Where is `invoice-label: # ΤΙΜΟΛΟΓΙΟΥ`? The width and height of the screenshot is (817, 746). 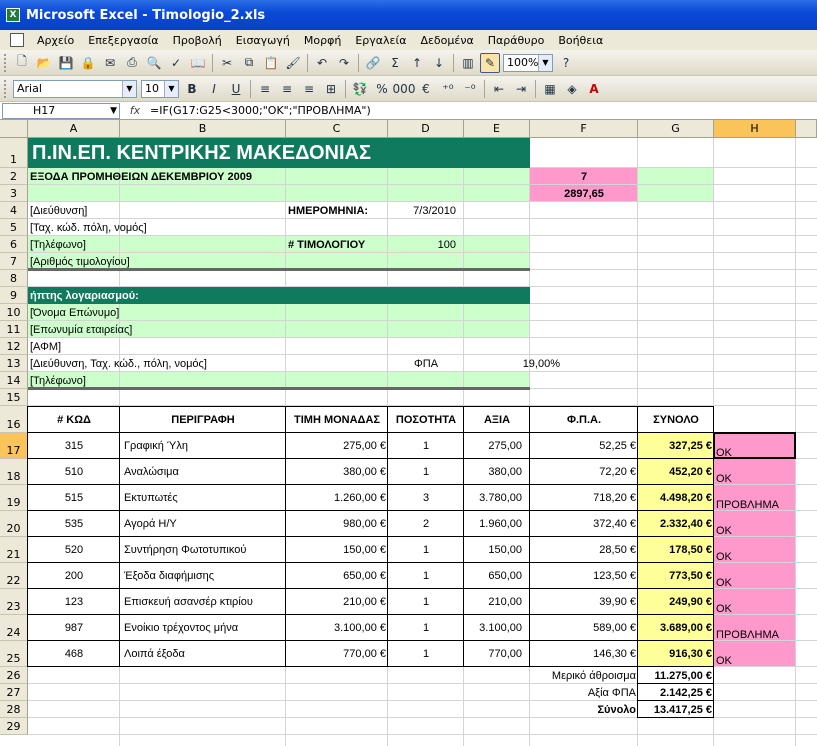
invoice-label: # ΤΙΜΟΛΟΓΙΟΥ is located at coordinates (337, 244).